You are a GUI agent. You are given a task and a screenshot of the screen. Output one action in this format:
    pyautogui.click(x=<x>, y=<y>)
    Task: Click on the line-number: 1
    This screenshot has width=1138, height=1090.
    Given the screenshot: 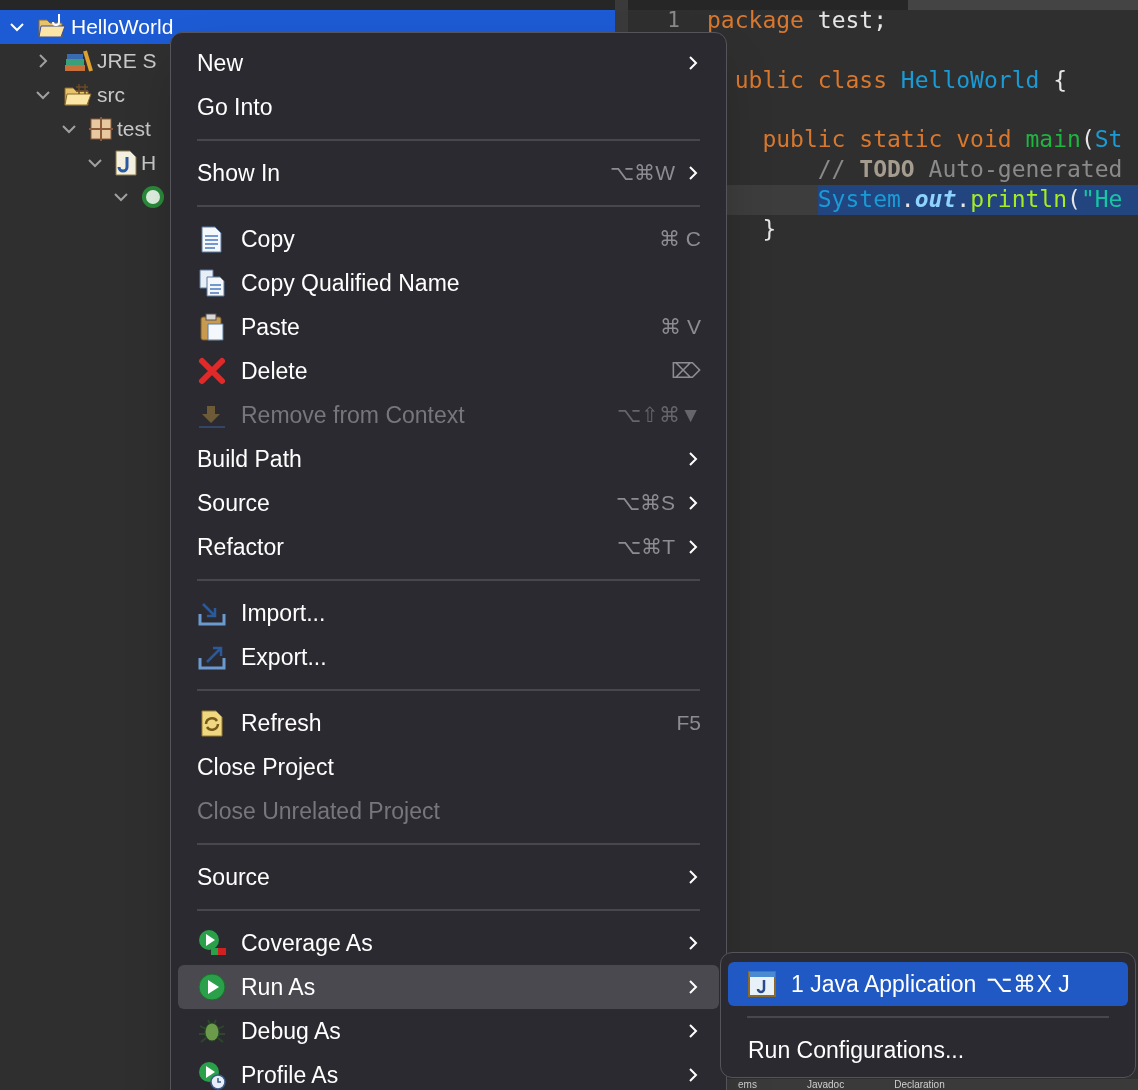 What is the action you would take?
    pyautogui.click(x=673, y=20)
    